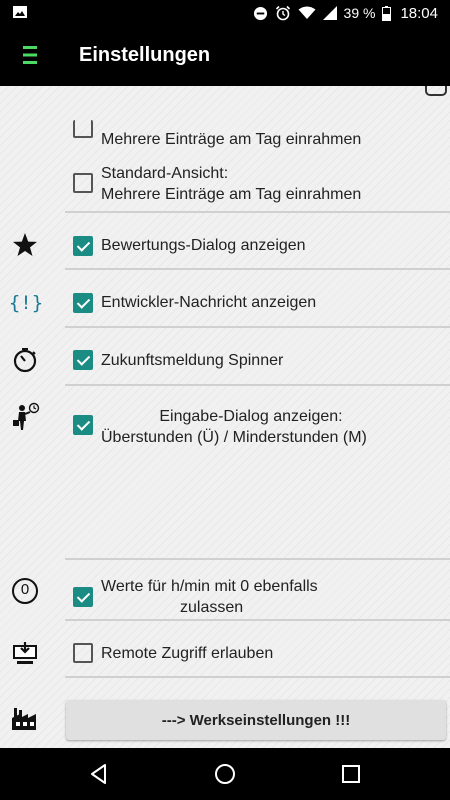  Describe the element at coordinates (436, 91) in the screenshot. I see `partial-checkbox` at that location.